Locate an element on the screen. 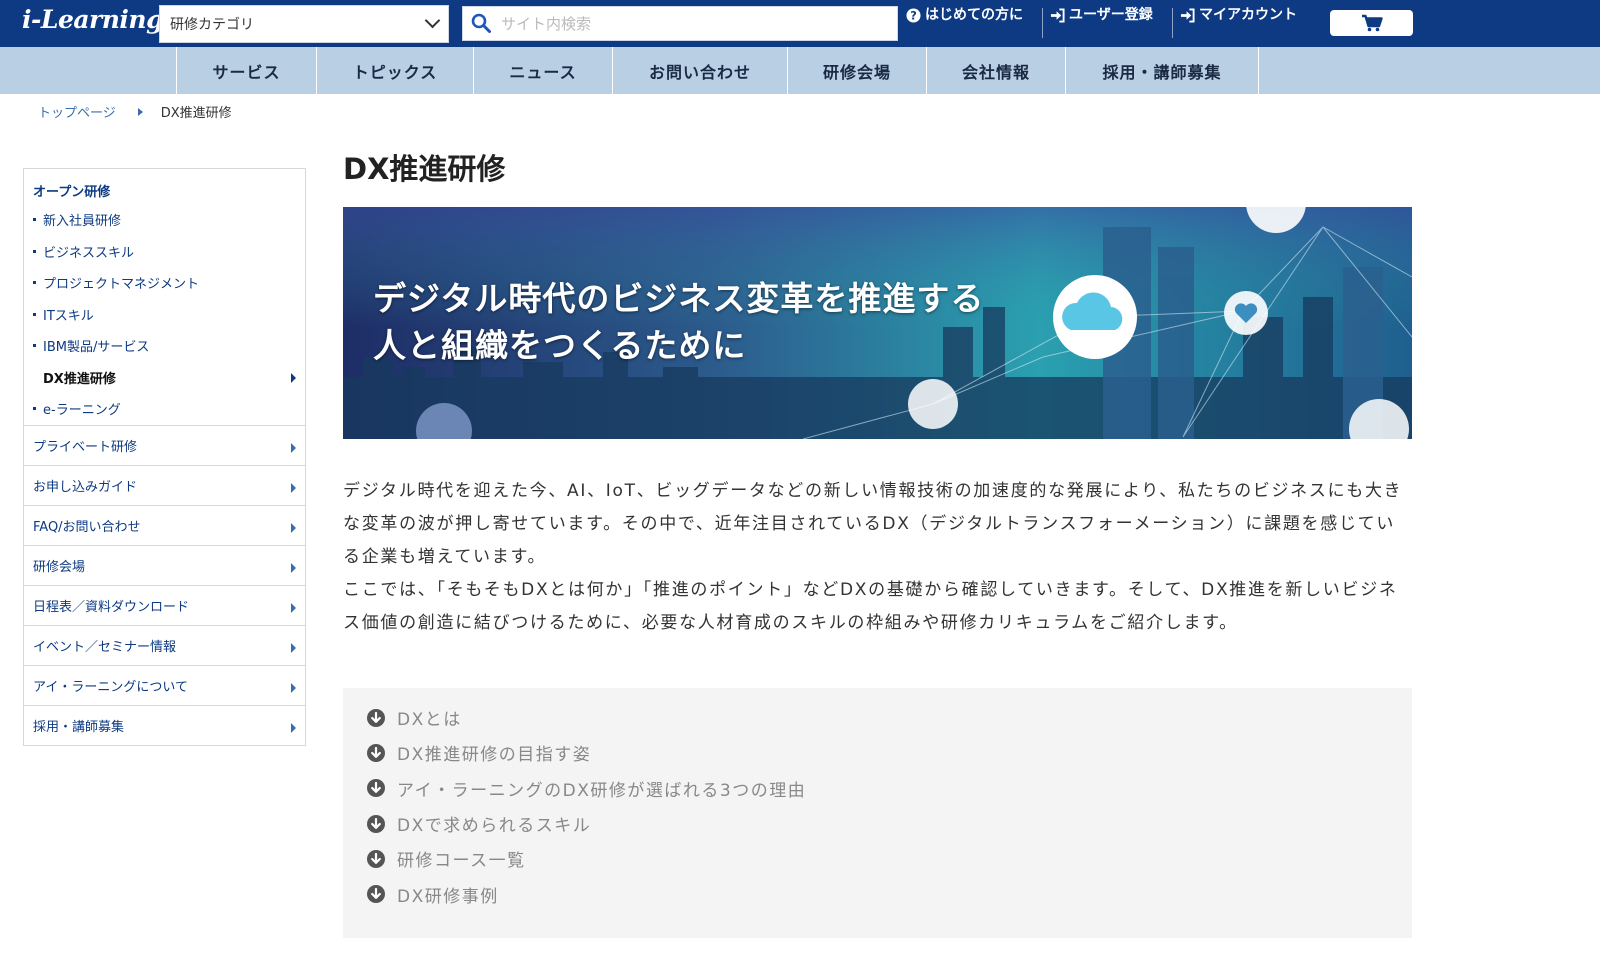 The height and width of the screenshot is (969, 1600). banner-line: デジタル時代のビジネス変革を推進する is located at coordinates (679, 298).